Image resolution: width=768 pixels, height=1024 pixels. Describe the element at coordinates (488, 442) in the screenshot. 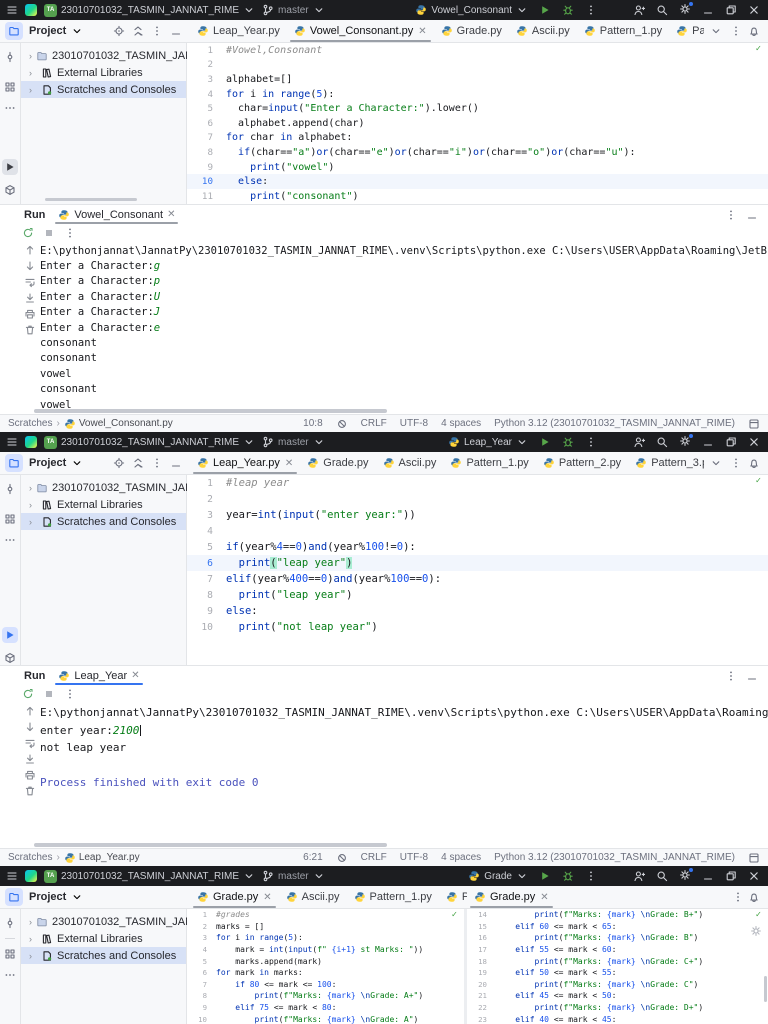

I see `run-configuration-widget: Leap_Year` at that location.